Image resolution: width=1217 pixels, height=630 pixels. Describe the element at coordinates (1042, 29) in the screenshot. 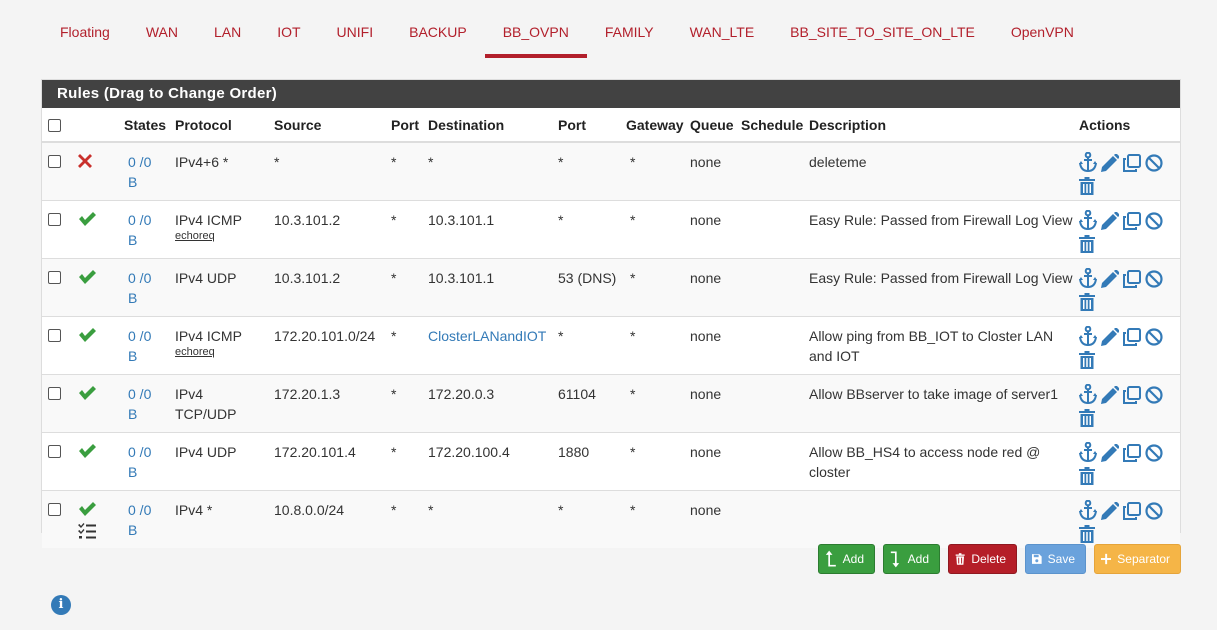

I see `tab-openvpn: OpenVPN` at that location.